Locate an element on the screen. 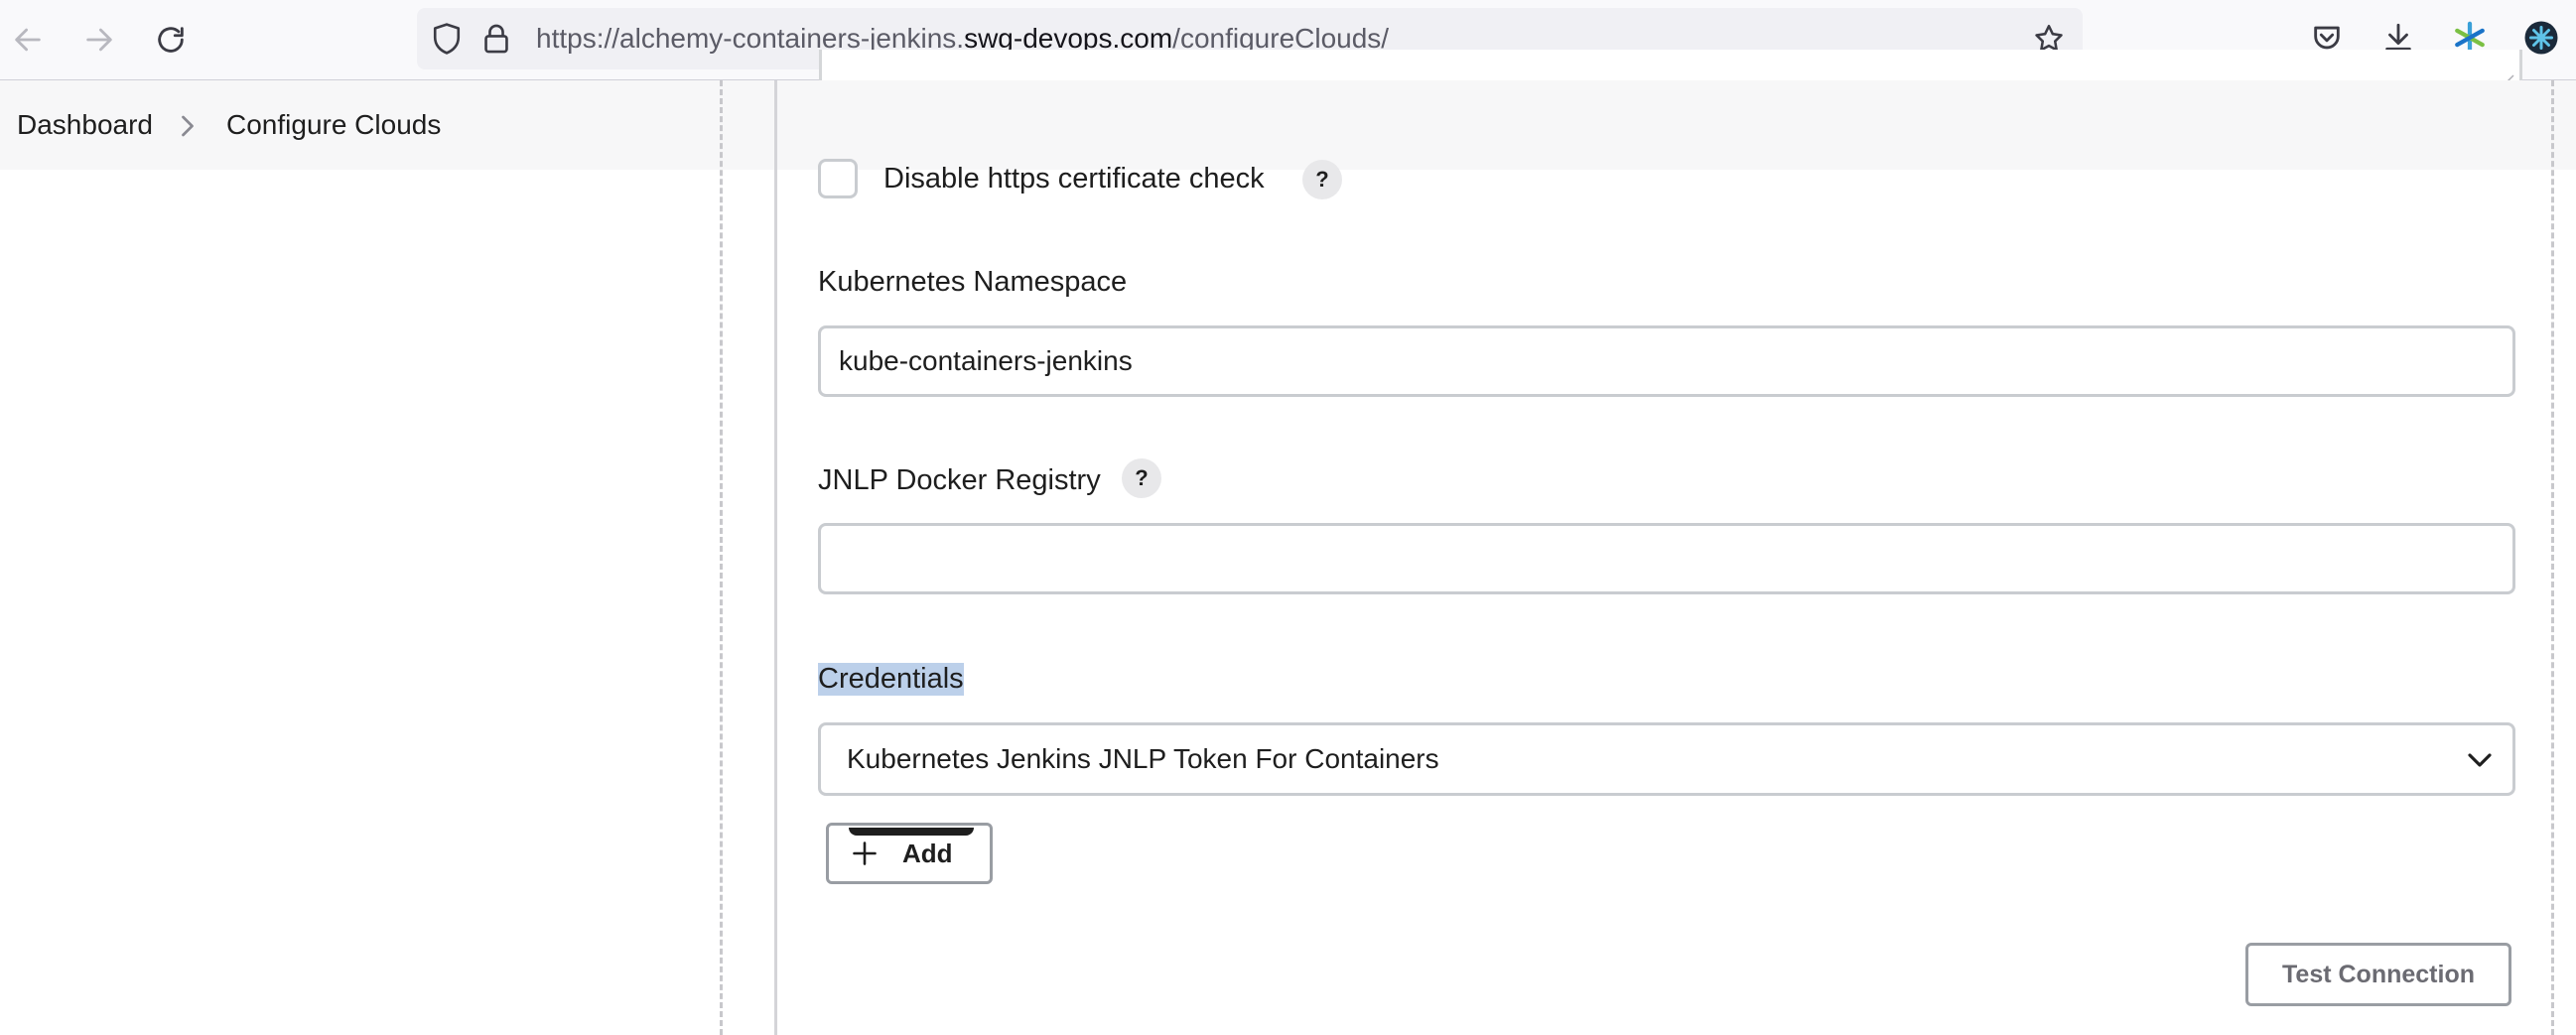 The height and width of the screenshot is (1035, 2576). disable-https-label: Disable https certificate check is located at coordinates (1074, 178).